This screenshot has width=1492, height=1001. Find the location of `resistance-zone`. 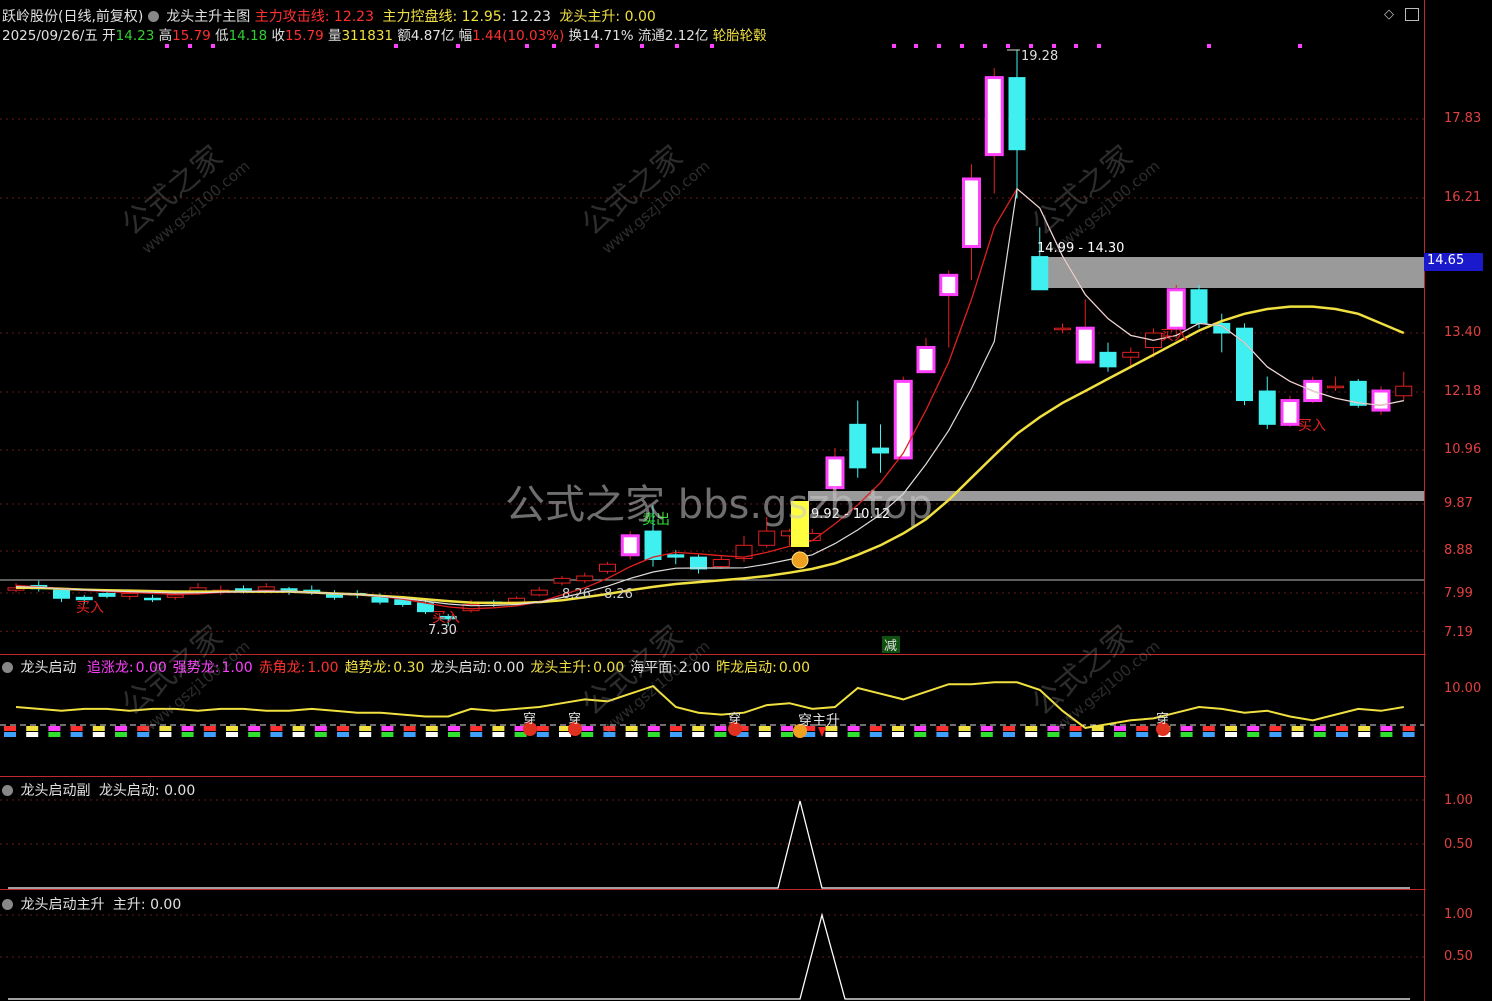

resistance-zone is located at coordinates (1229, 272).